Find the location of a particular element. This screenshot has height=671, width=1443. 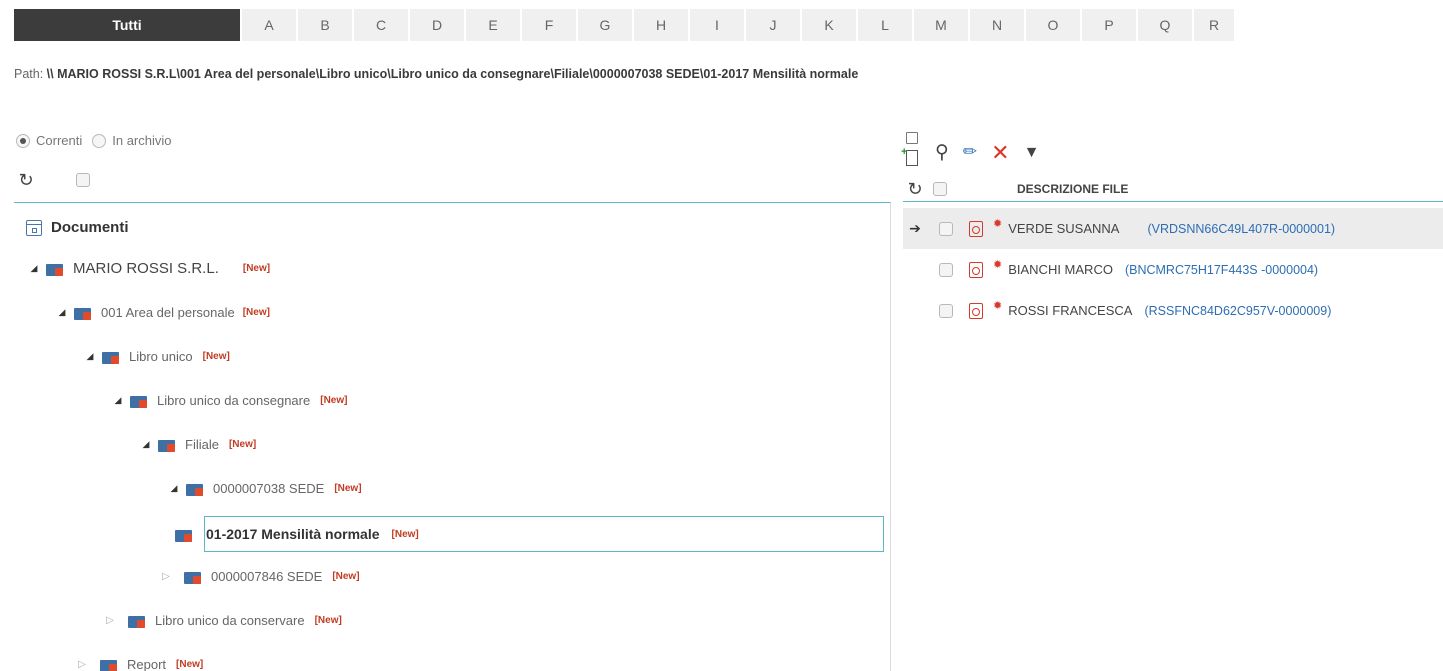

delete-icon: ✕ is located at coordinates (1000, 153).